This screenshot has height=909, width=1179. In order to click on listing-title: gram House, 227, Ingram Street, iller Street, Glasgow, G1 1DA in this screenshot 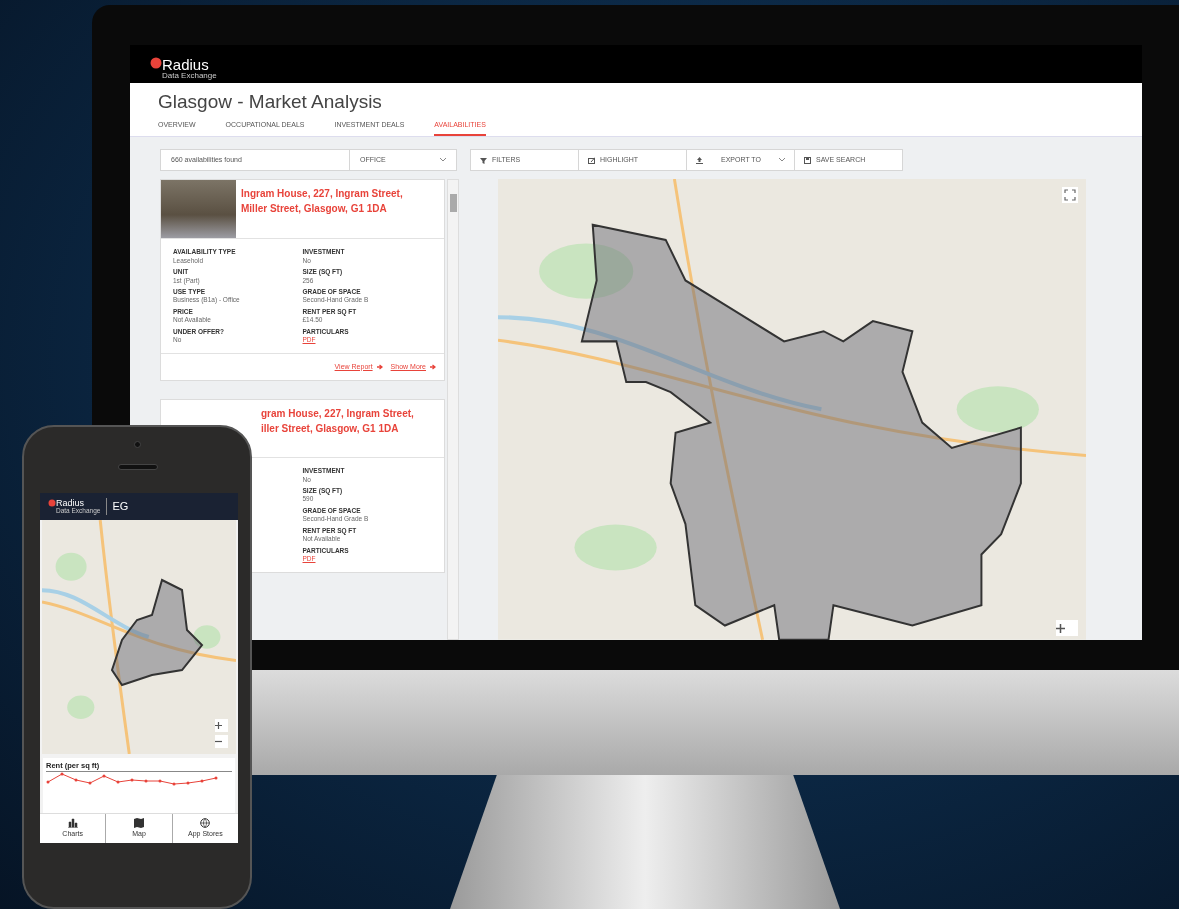, I will do `click(337, 429)`.